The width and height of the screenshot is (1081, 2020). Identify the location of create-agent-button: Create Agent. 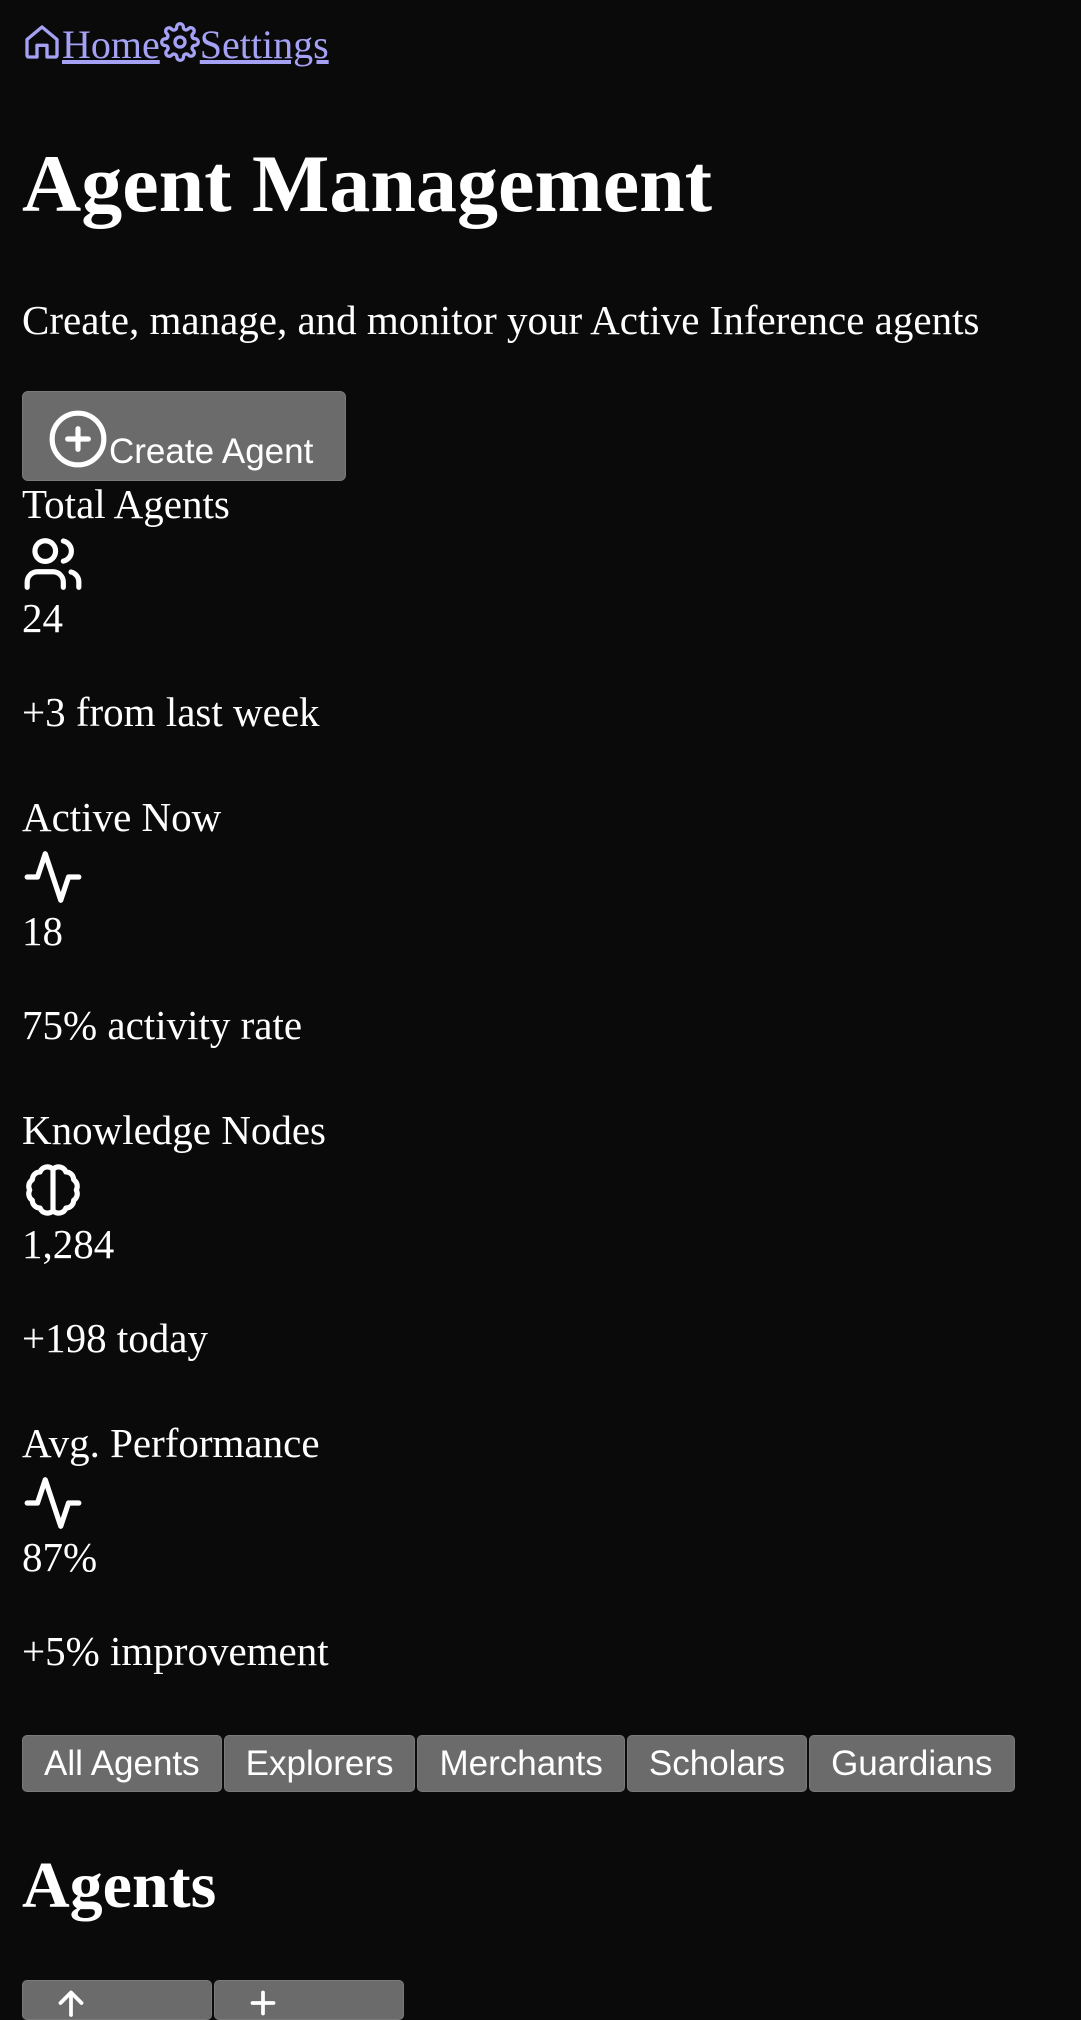
(184, 436).